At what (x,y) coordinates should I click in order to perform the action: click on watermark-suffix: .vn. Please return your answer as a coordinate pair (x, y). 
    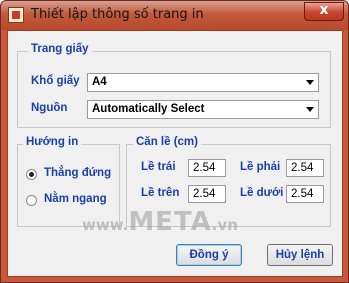
    Looking at the image, I should click on (224, 225).